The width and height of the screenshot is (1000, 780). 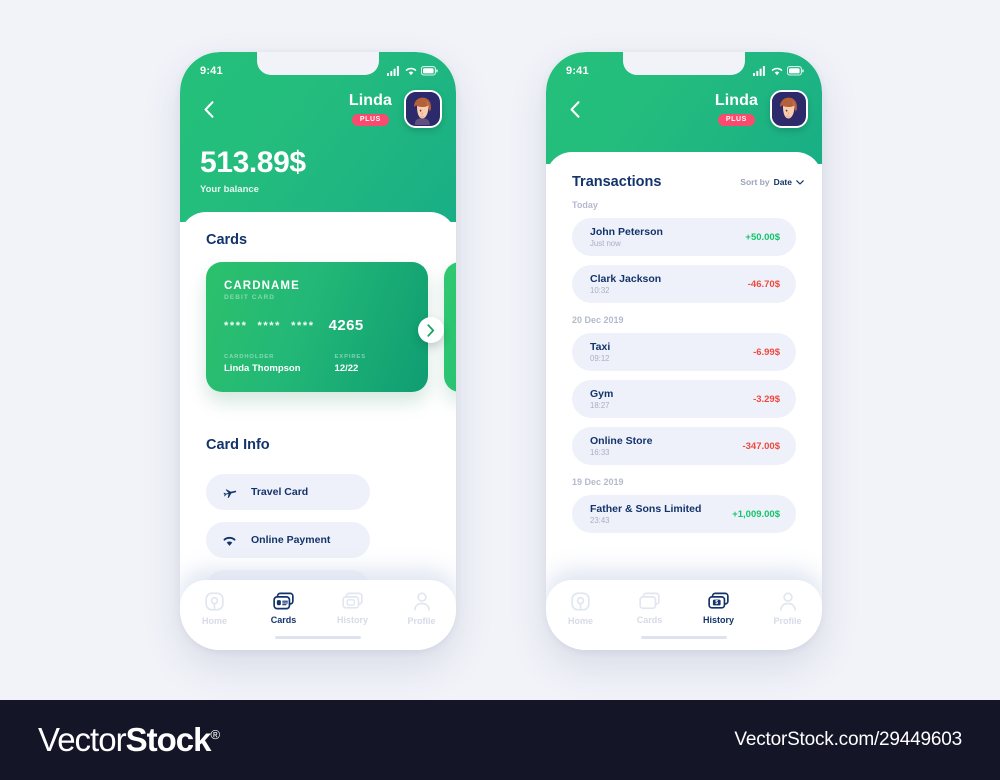 I want to click on cardholder-label: CARDHOLDER, so click(x=249, y=357).